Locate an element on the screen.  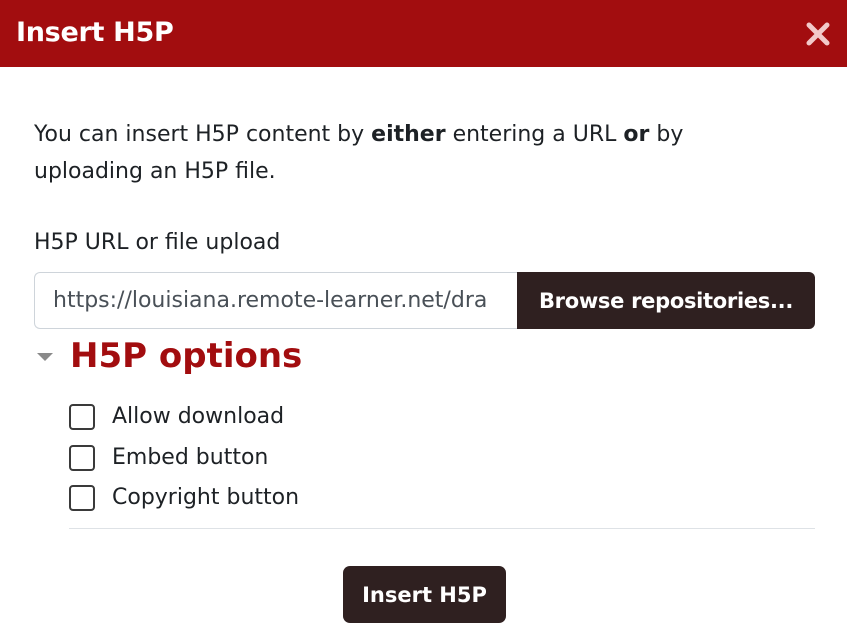
h5p-options-title: H5P options is located at coordinates (186, 356).